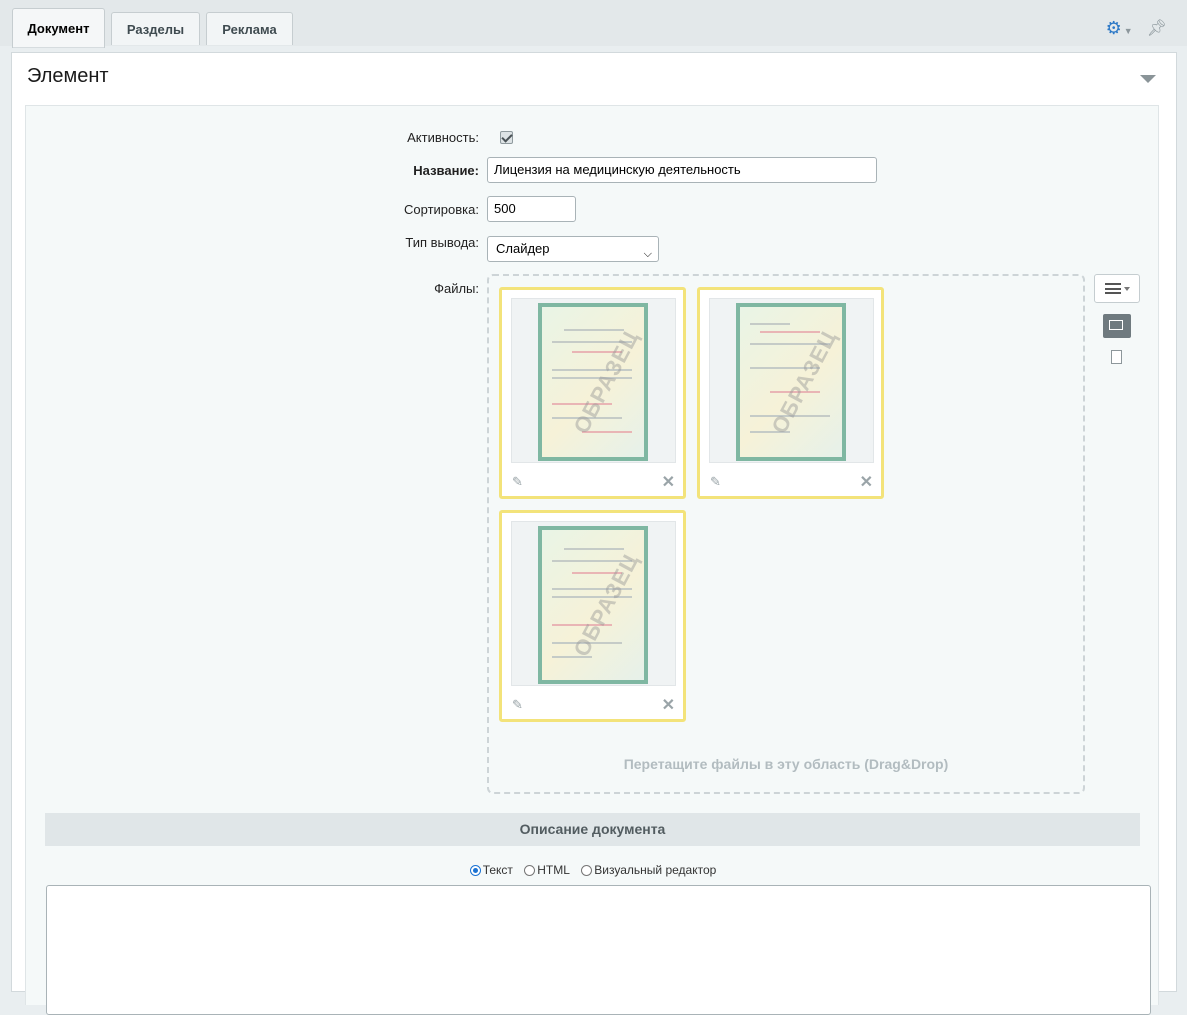 This screenshot has height=1015, width=1187. I want to click on active-checkbox, so click(506, 137).